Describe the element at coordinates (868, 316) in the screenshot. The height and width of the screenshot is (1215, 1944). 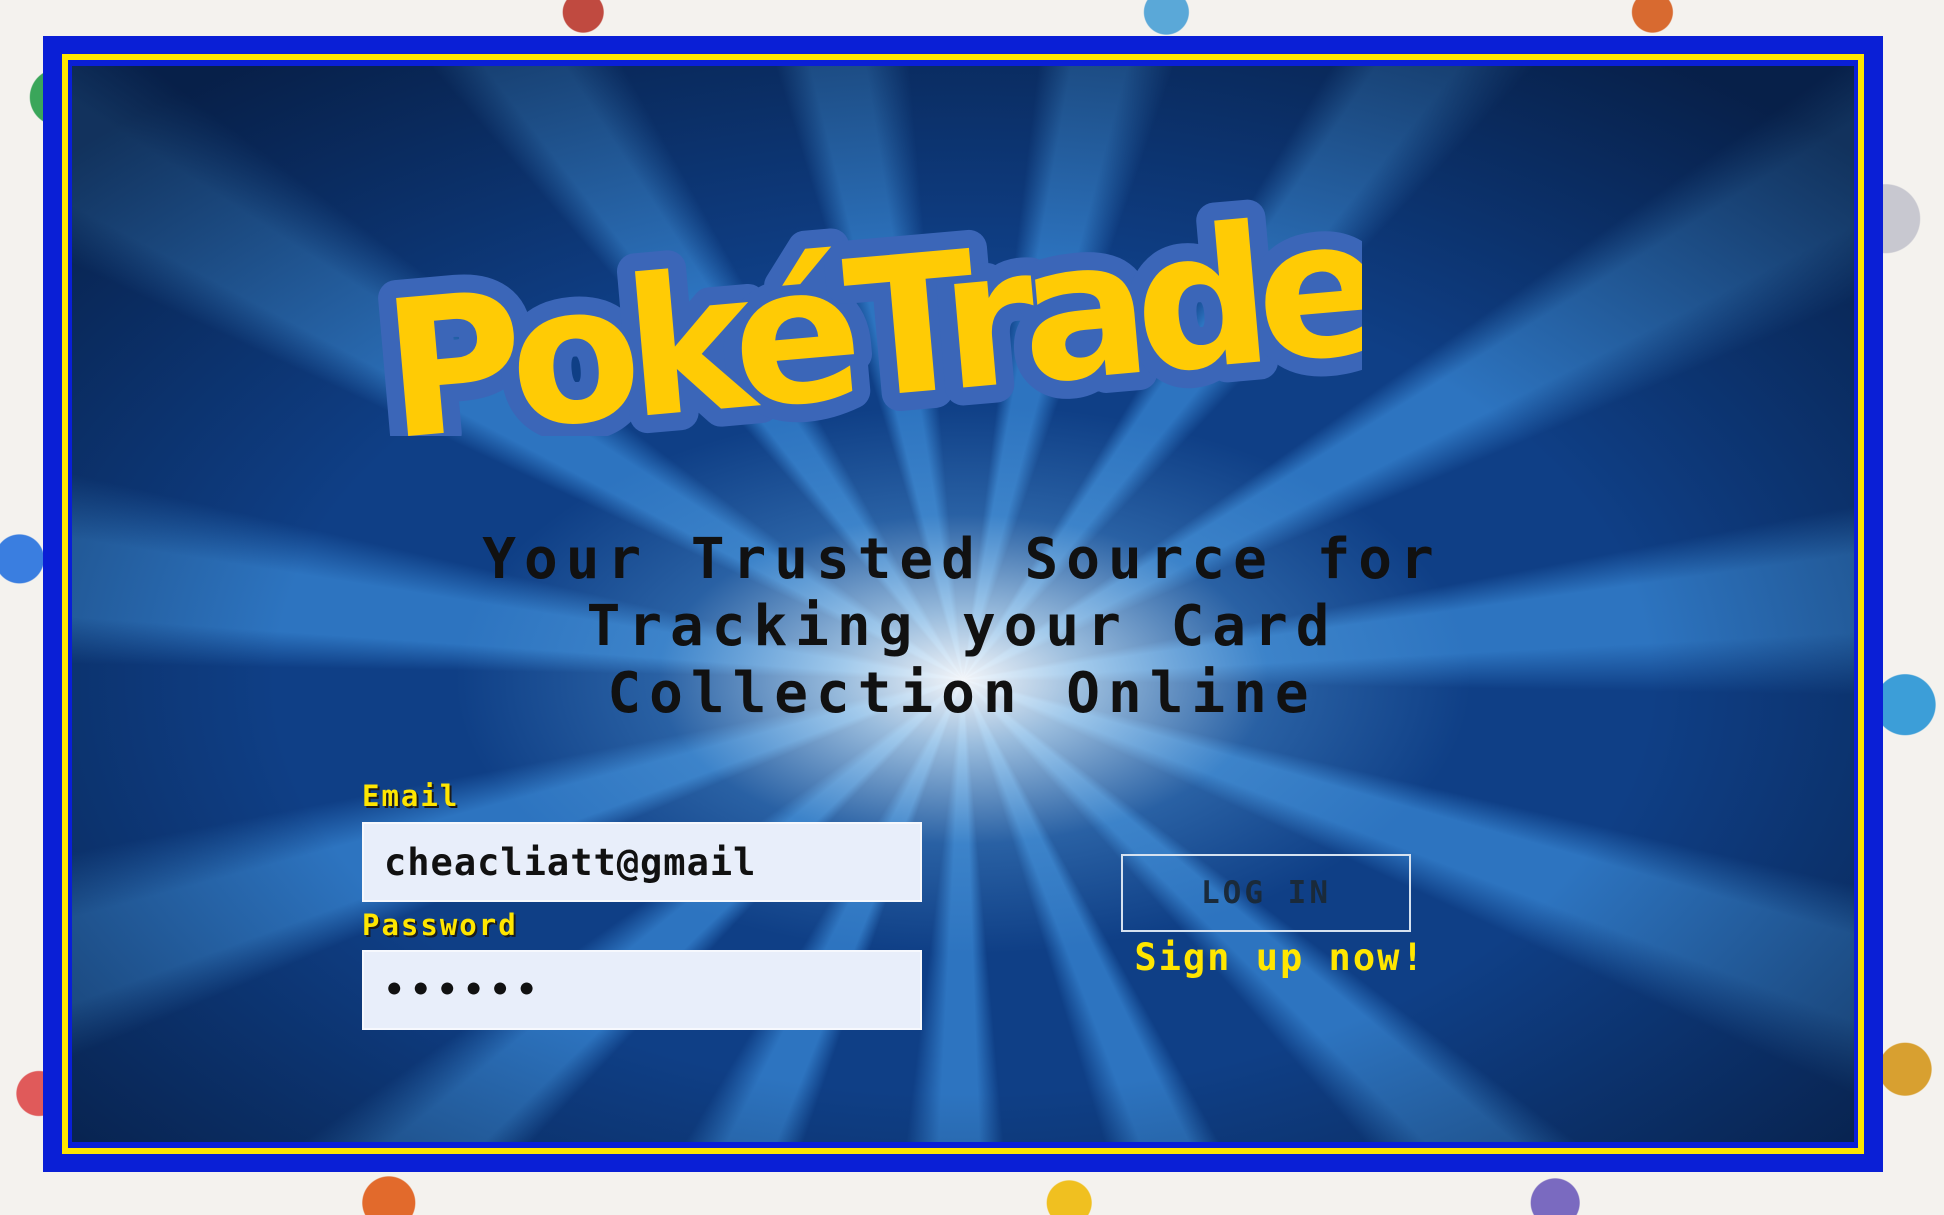
I see `logo-text: PokéTrader` at that location.